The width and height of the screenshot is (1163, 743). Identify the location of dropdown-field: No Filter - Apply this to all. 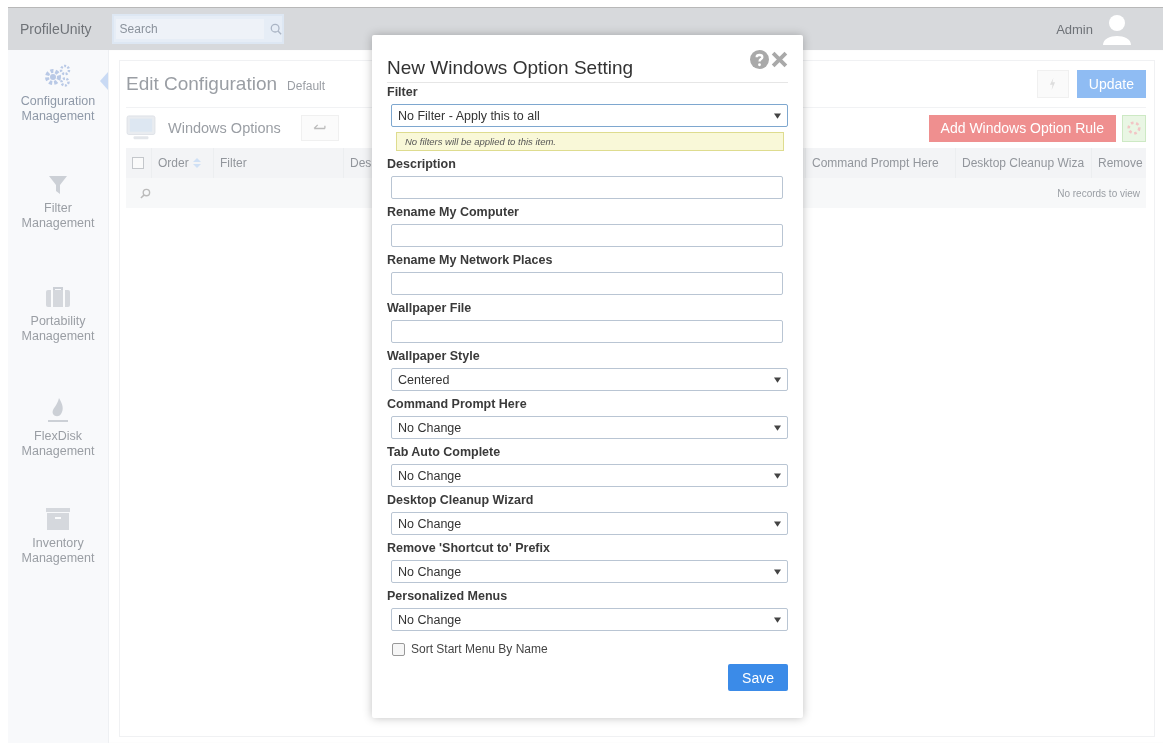
(589, 115).